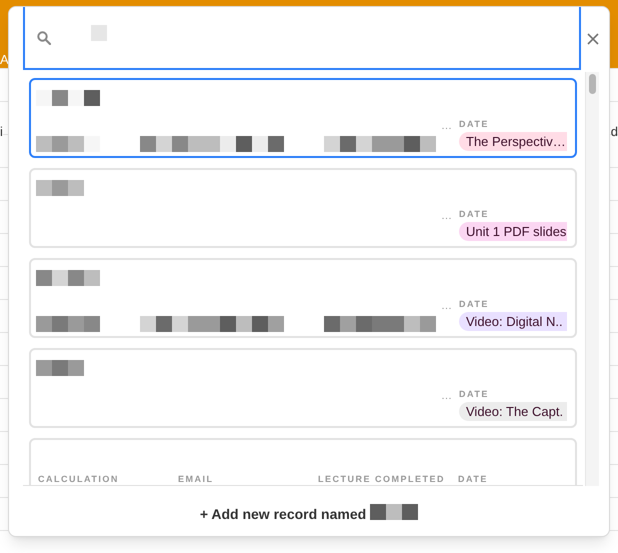 The height and width of the screenshot is (553, 618). I want to click on record-card: … DATE Unit 1 PDF slides, so click(303, 208).